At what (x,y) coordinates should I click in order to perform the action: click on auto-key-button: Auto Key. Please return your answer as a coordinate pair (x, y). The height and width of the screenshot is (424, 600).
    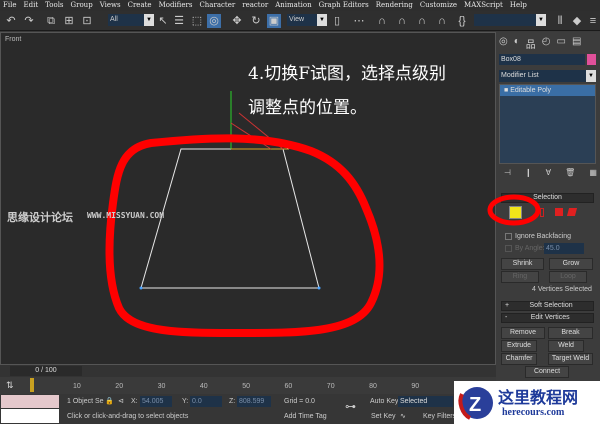
    Looking at the image, I should click on (384, 401).